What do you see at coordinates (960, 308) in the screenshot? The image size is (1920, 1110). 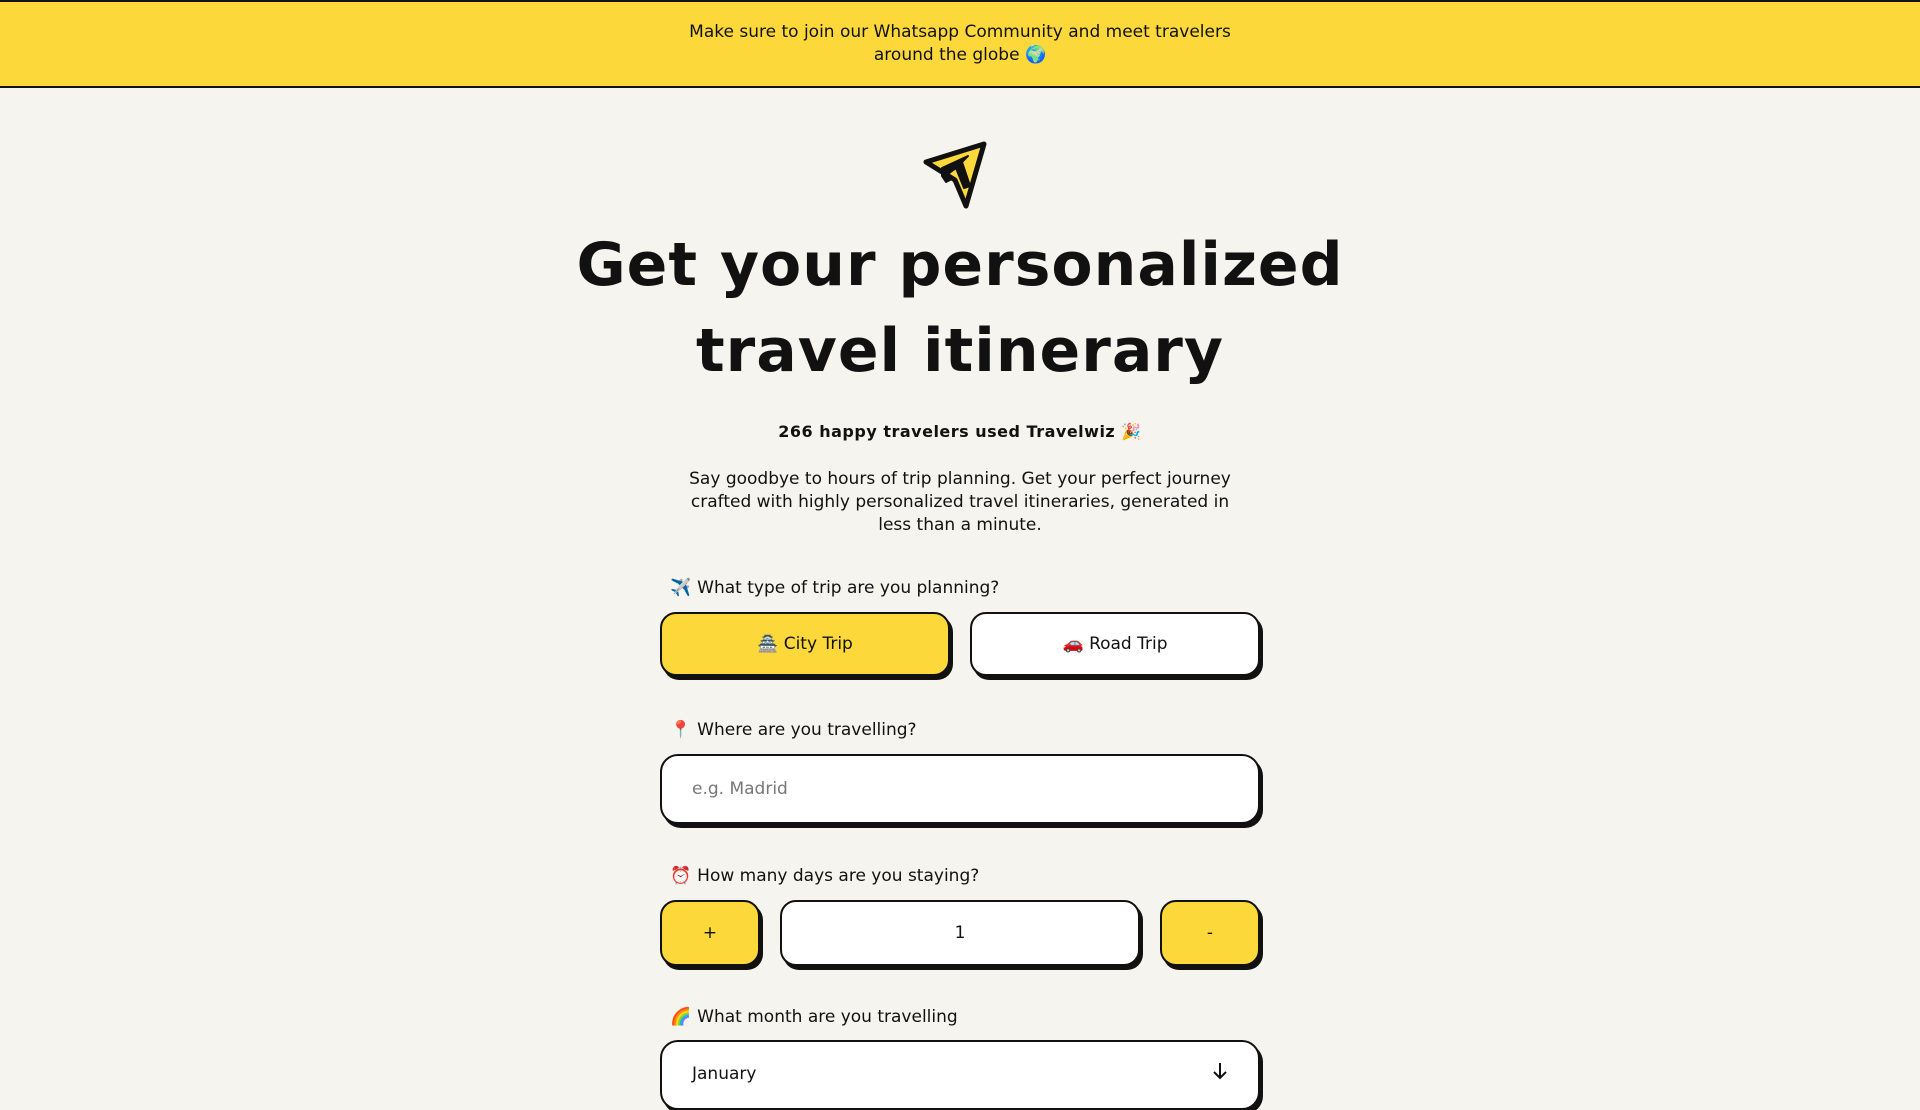 I see `page-title: Get your personalized travel itinerary` at bounding box center [960, 308].